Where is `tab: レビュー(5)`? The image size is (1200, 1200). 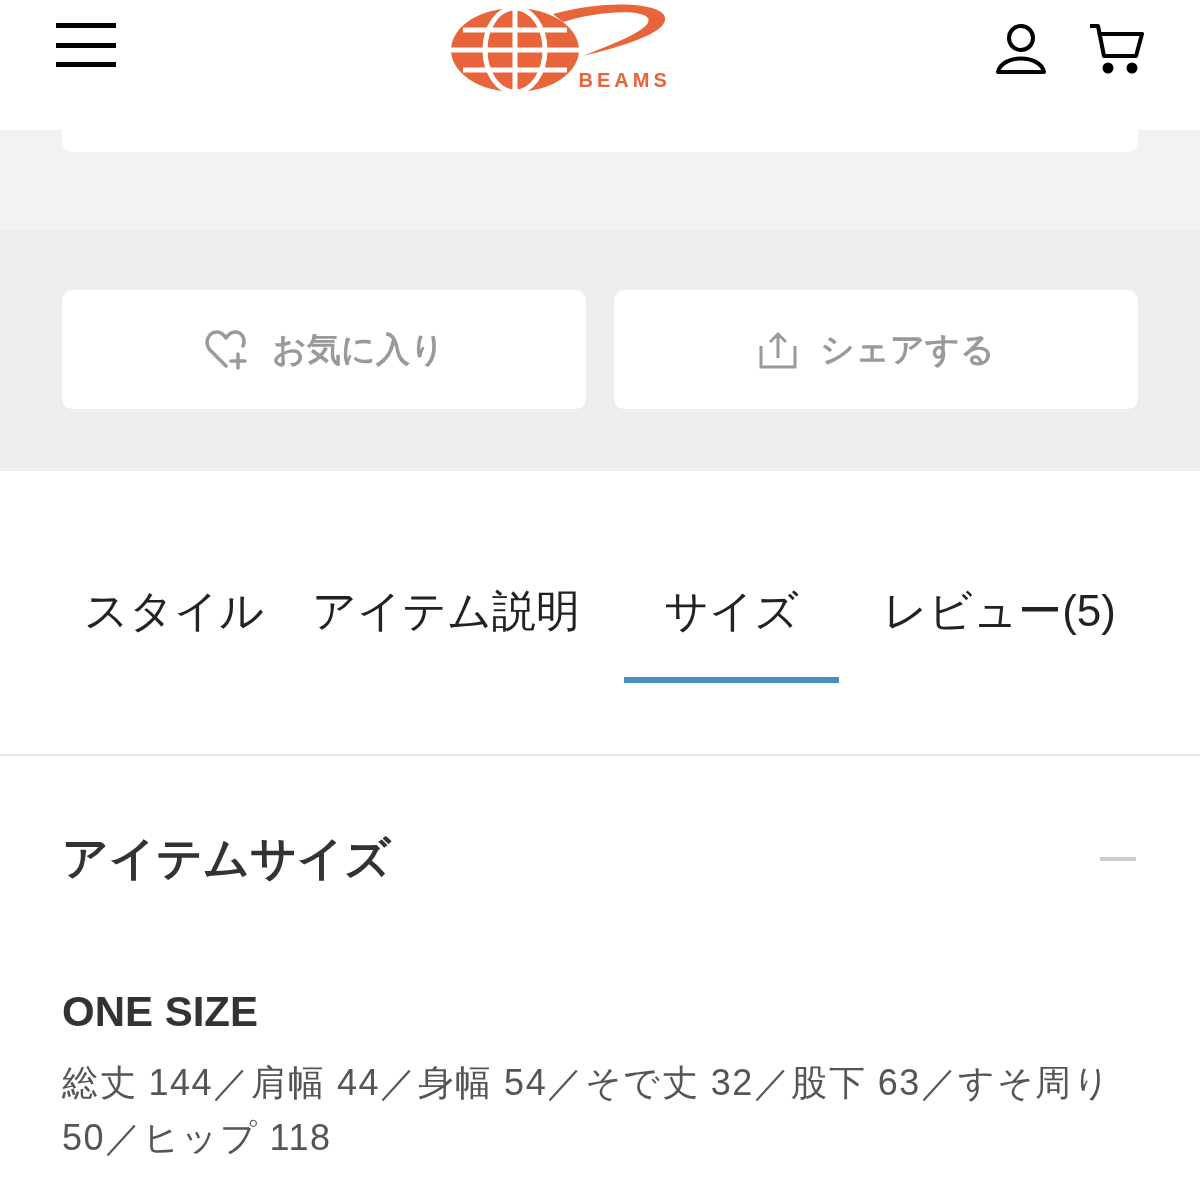 tab: レビュー(5) is located at coordinates (999, 627).